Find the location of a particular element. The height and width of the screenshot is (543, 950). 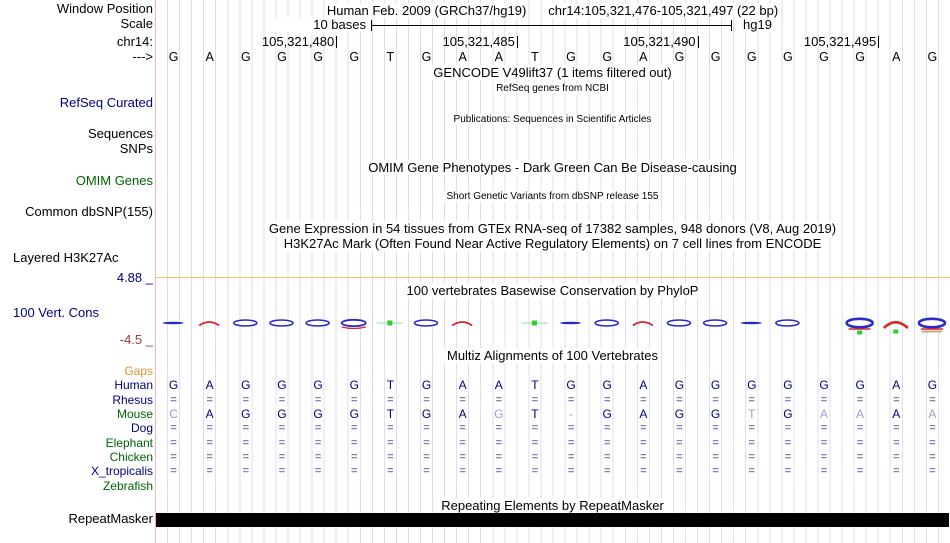

species-label-x_tropicalis: X_tropicalis is located at coordinates (76, 471).